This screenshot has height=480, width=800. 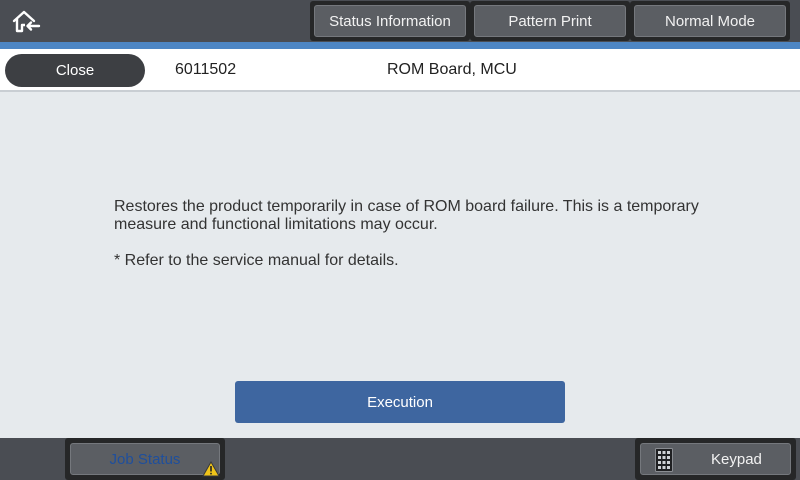 I want to click on normal-mode-button: Normal Mode, so click(x=710, y=21).